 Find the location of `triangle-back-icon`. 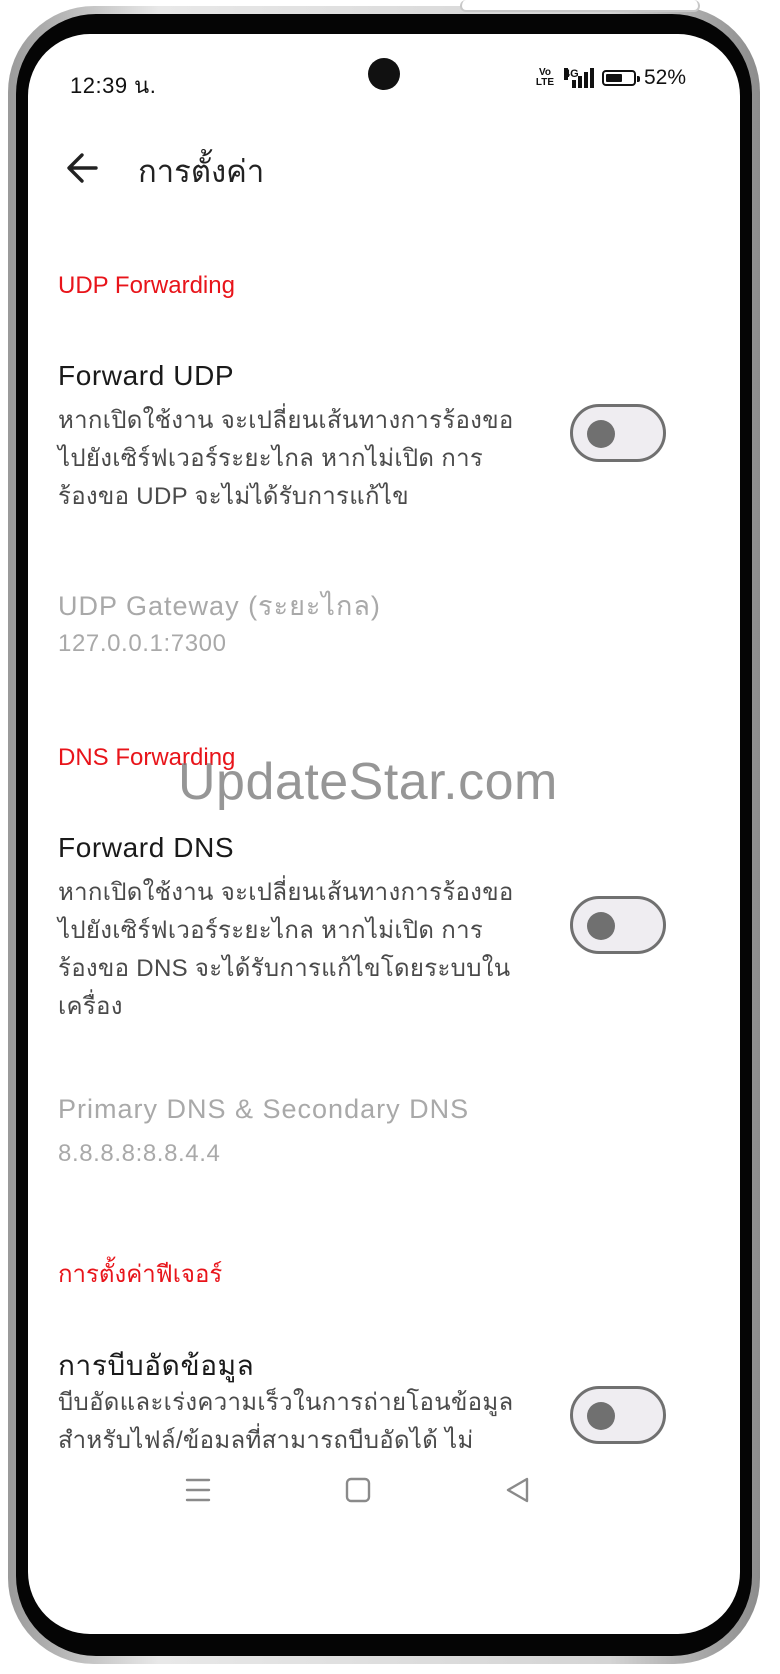

triangle-back-icon is located at coordinates (518, 1490).